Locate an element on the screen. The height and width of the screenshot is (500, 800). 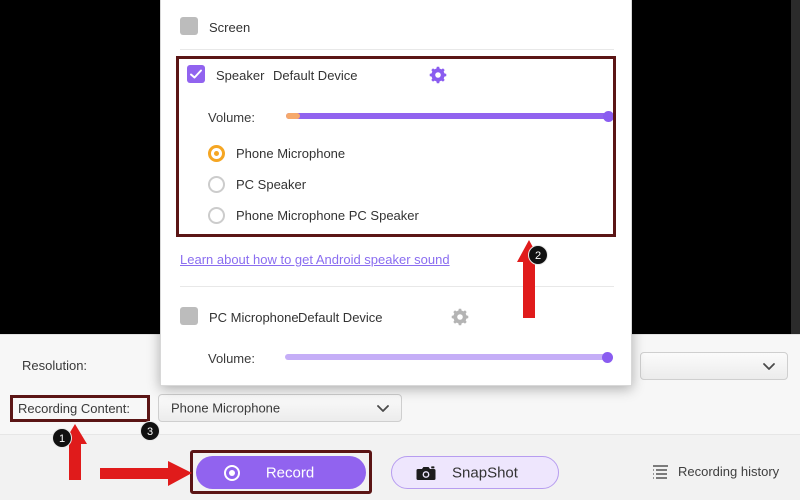
screen-row: Screen is located at coordinates (396, 27).